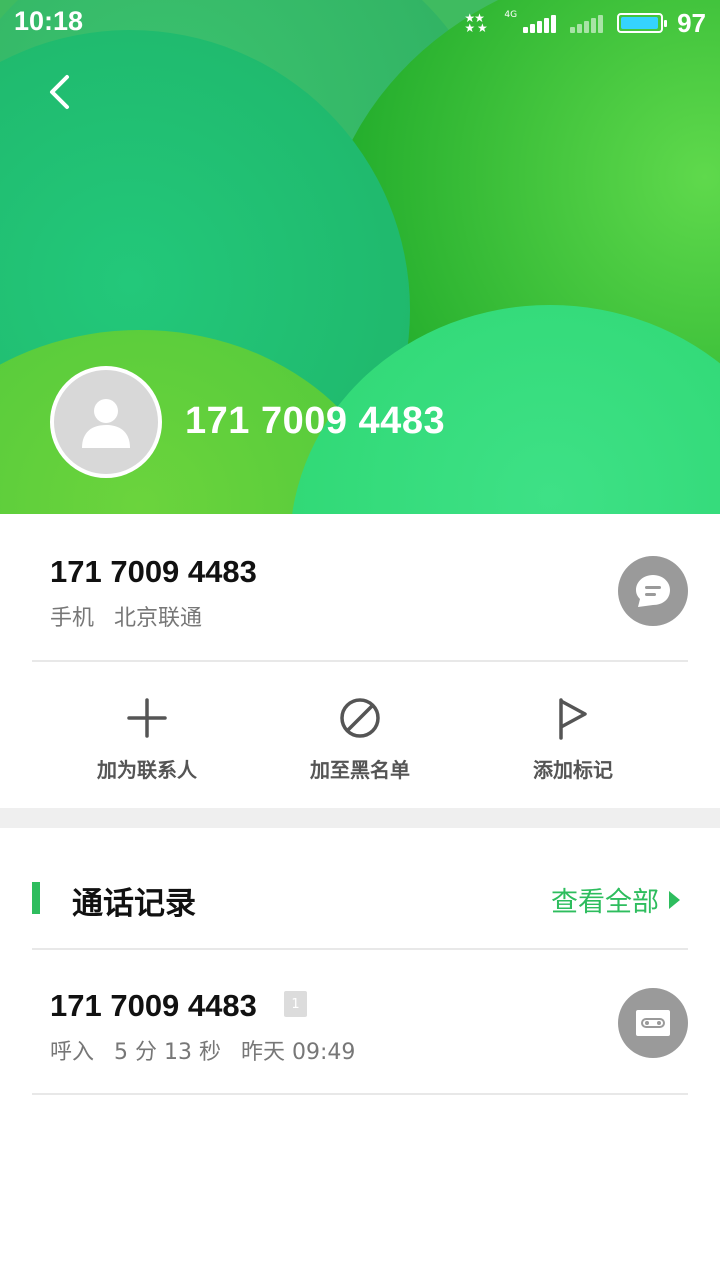 This screenshot has width=720, height=1280. What do you see at coordinates (360, 1022) in the screenshot?
I see `call-log-entry: 171 7009 4483 1 呼入 5 分 13 秒 昨天 09:49` at bounding box center [360, 1022].